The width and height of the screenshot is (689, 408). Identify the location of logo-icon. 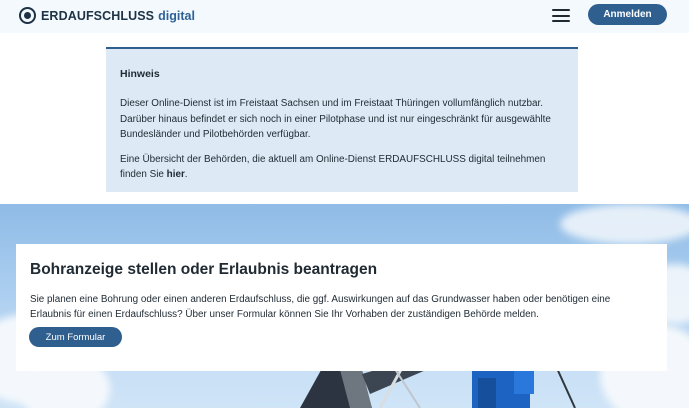
(27, 15).